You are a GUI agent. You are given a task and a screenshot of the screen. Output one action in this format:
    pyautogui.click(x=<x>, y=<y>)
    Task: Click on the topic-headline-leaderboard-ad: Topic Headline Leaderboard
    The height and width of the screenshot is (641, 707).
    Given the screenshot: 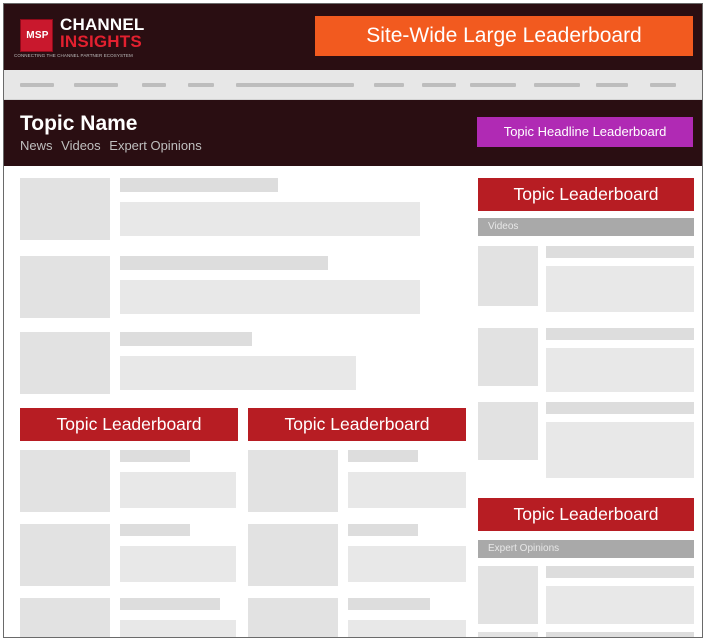 What is the action you would take?
    pyautogui.click(x=585, y=132)
    